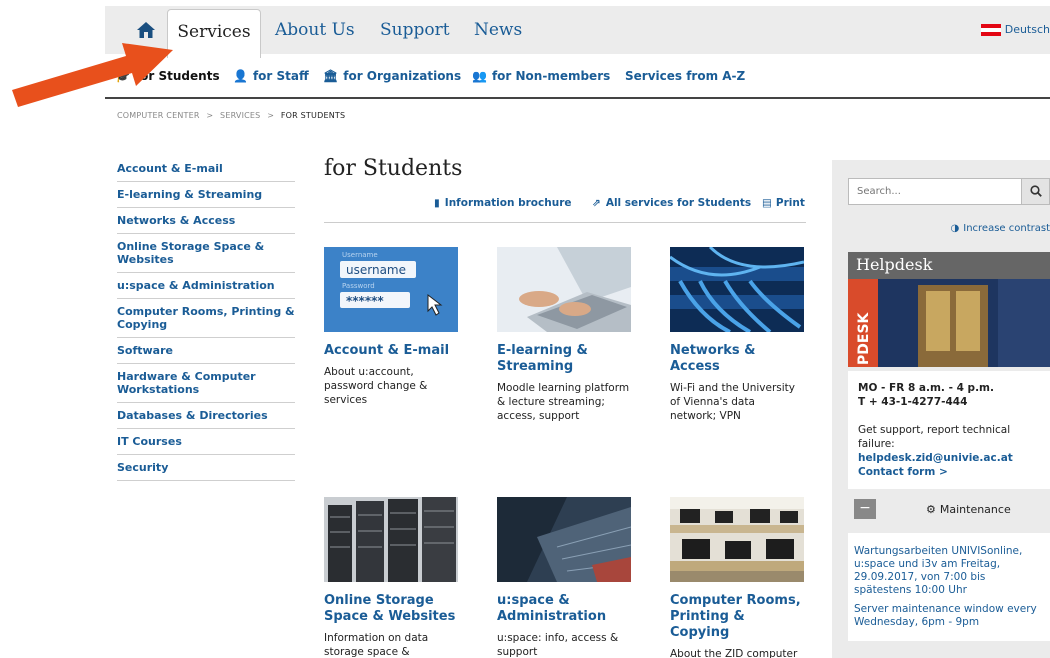 This screenshot has height=658, width=1050. What do you see at coordinates (498, 30) in the screenshot?
I see `tab-news: News` at bounding box center [498, 30].